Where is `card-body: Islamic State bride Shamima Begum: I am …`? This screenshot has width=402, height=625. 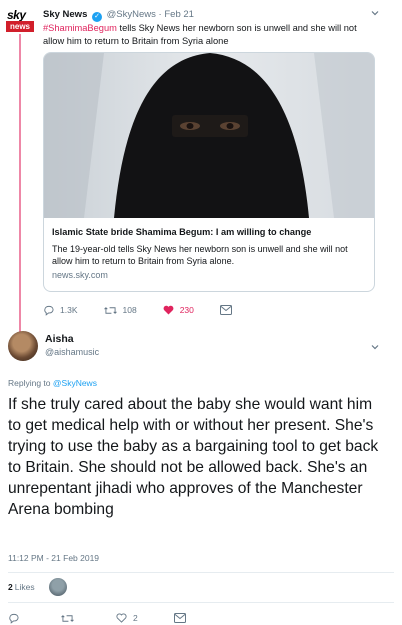 card-body: Islamic State bride Shamima Begum: I am … is located at coordinates (209, 254).